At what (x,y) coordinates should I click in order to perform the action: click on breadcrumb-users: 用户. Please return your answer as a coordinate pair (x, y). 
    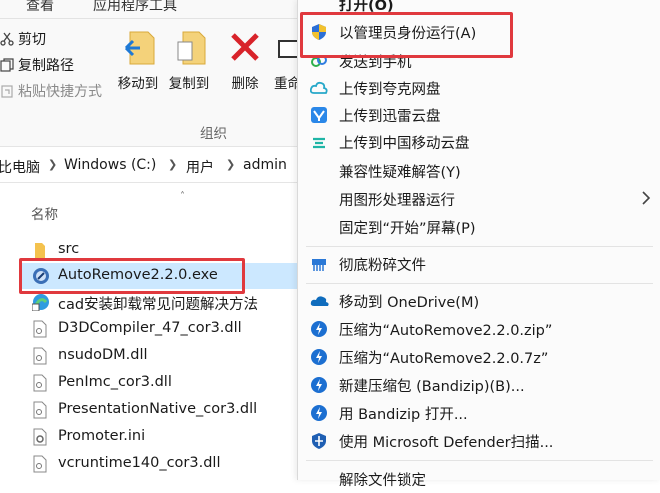
    Looking at the image, I should click on (200, 167).